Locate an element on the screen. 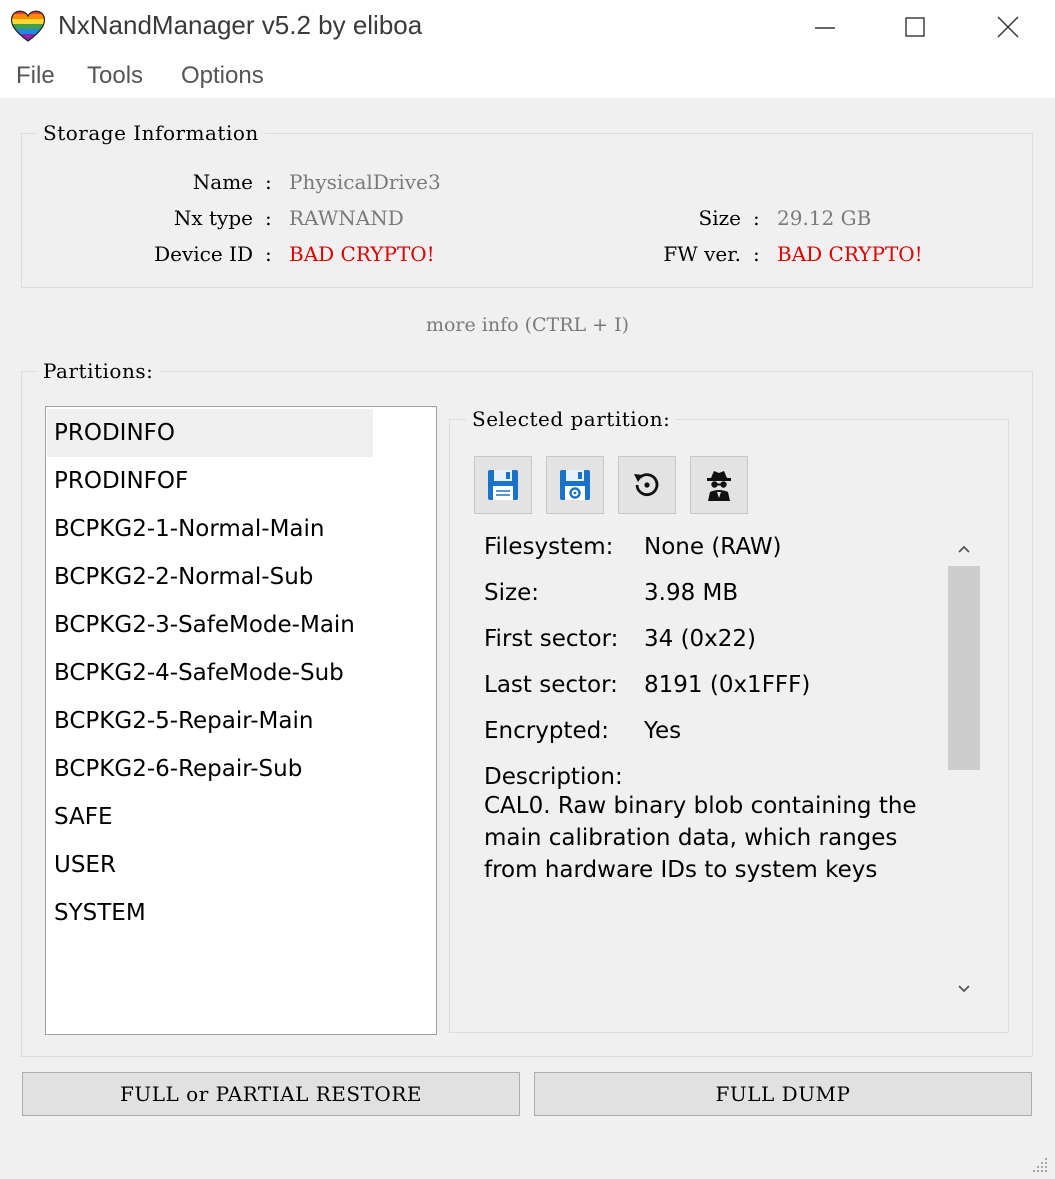  minimize-icon is located at coordinates (825, 28).